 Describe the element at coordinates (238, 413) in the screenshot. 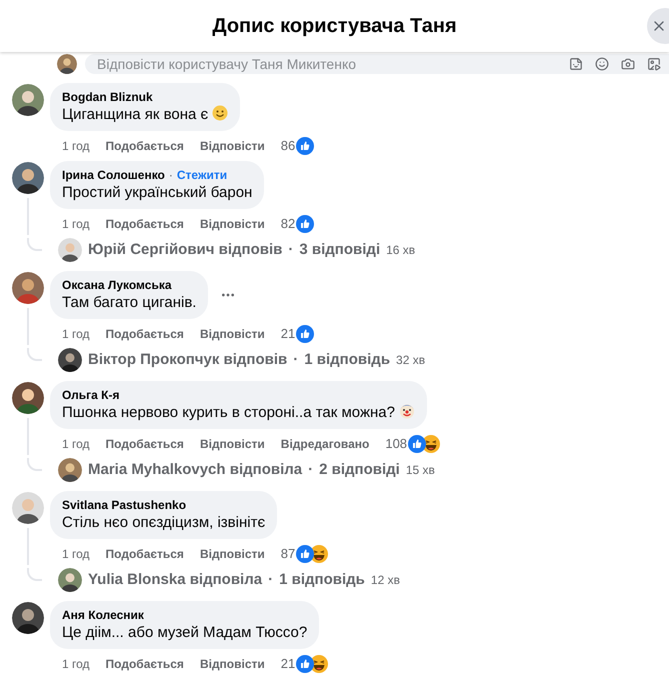

I see `comment-text: Пшонка нервово курить в стороні..а так можна?` at that location.